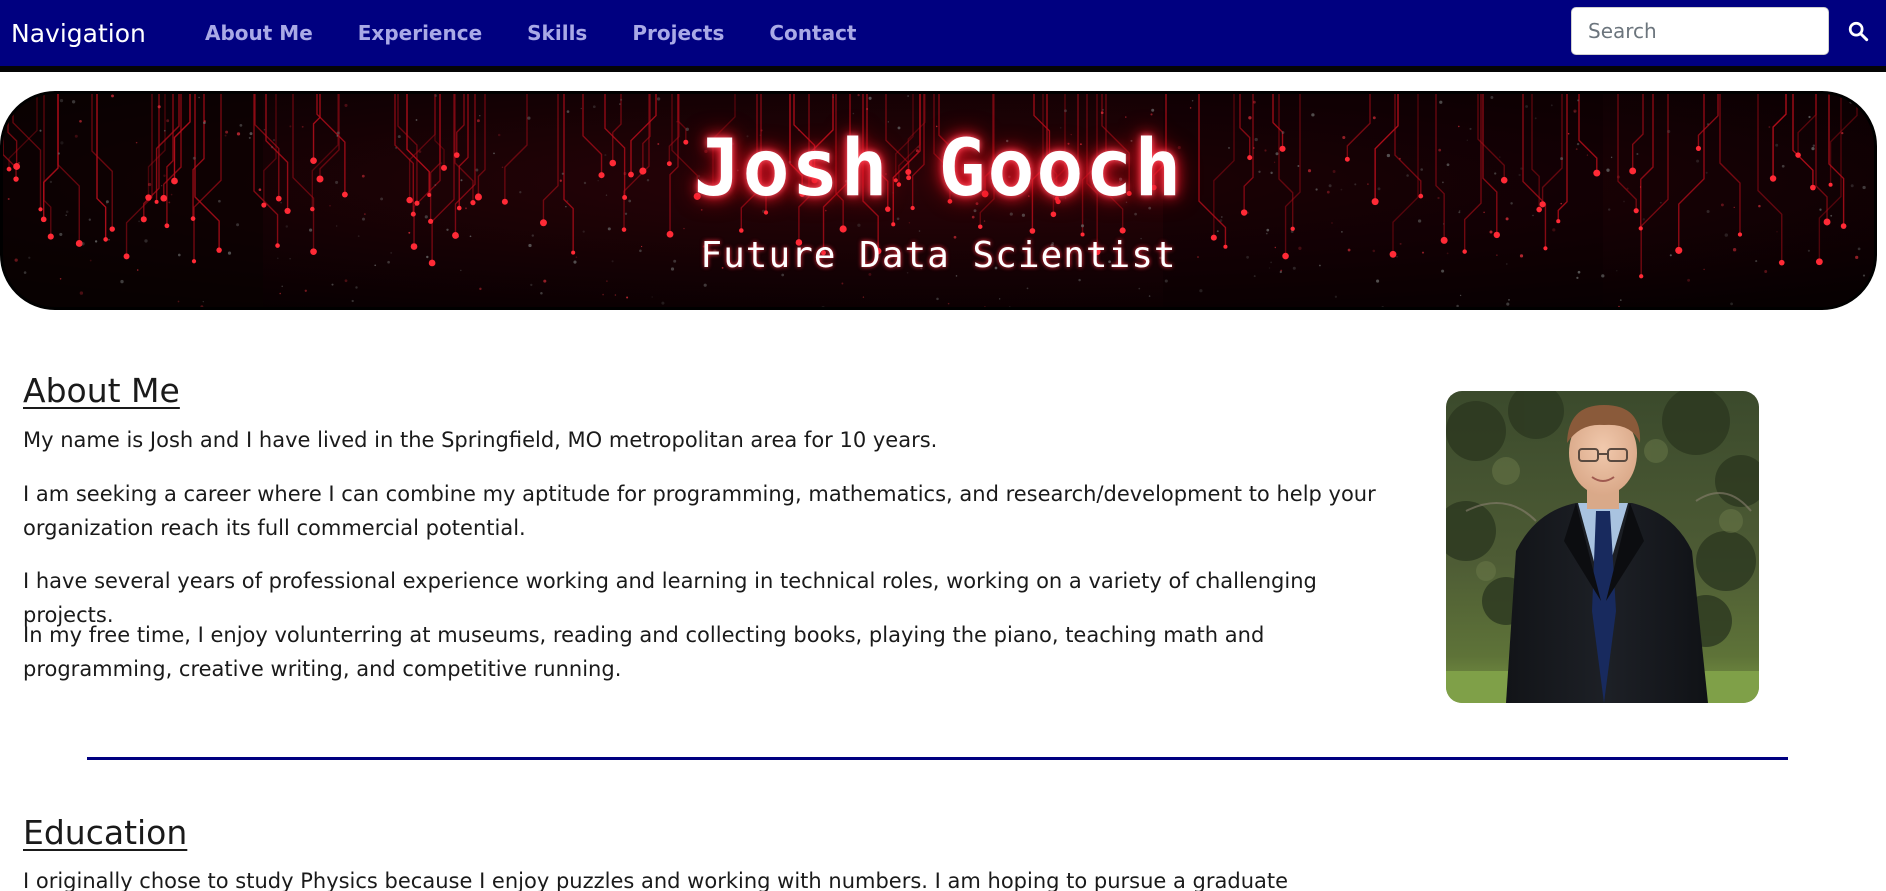  I want to click on search-button, so click(1858, 31).